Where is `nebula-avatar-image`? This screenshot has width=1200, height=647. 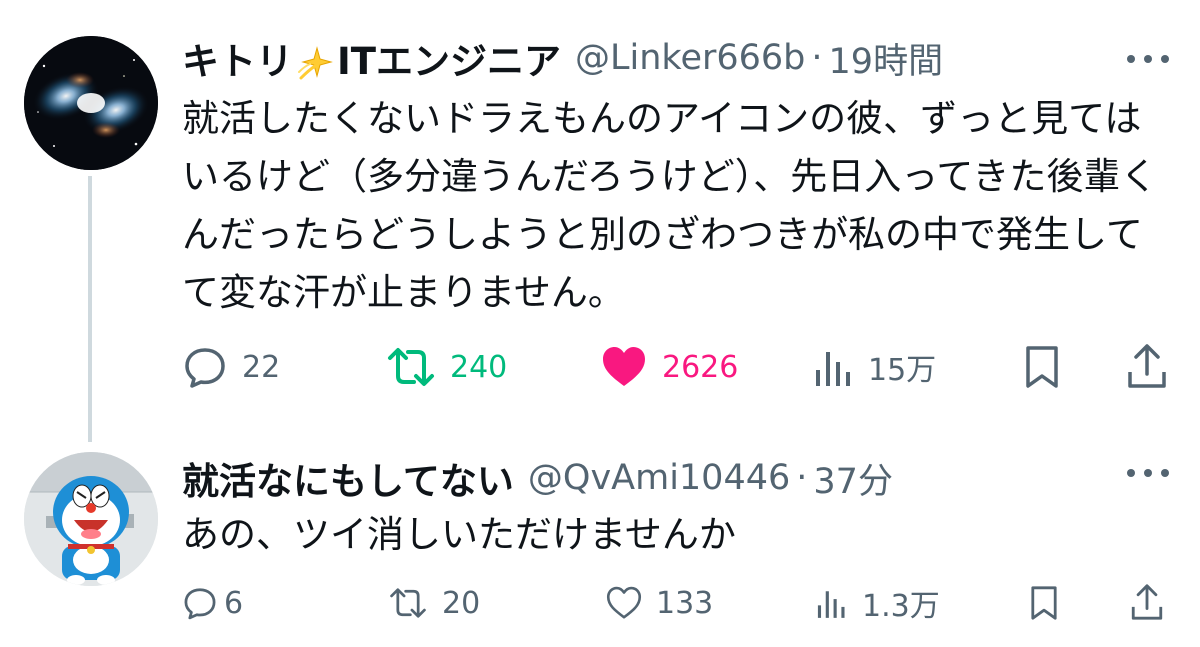 nebula-avatar-image is located at coordinates (91, 103).